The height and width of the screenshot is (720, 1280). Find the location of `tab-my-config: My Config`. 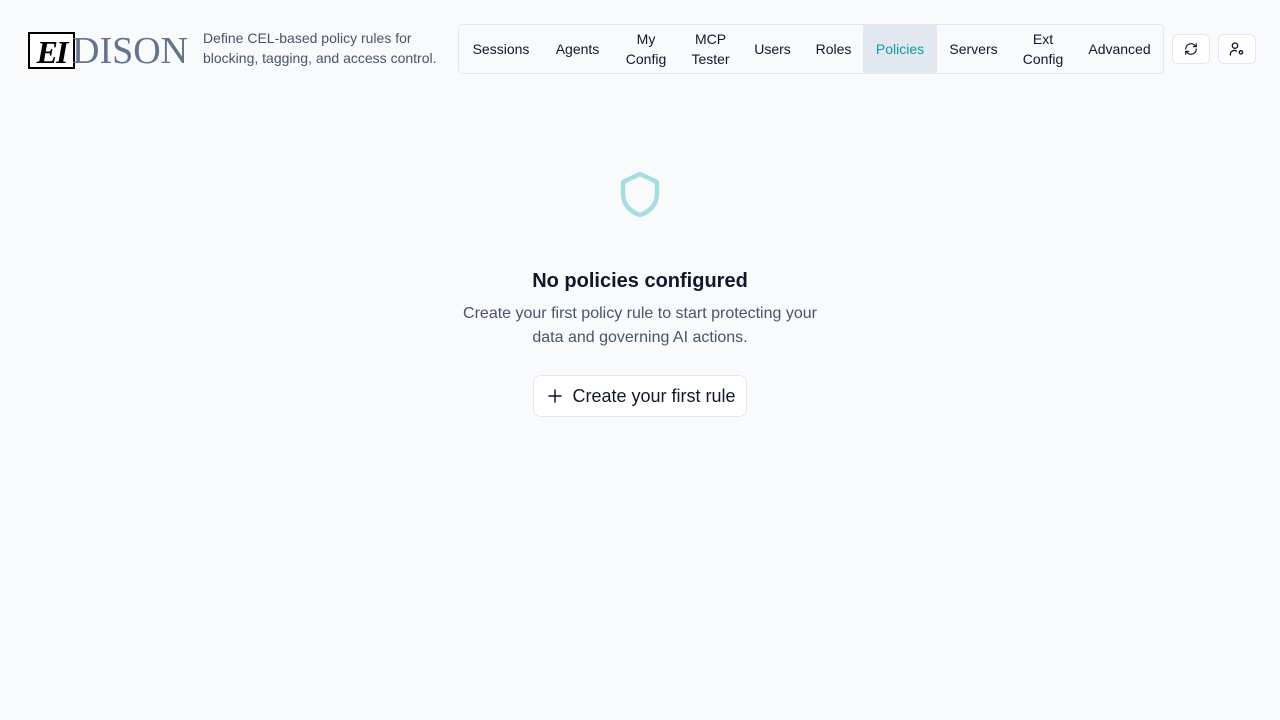

tab-my-config: My Config is located at coordinates (646, 49).